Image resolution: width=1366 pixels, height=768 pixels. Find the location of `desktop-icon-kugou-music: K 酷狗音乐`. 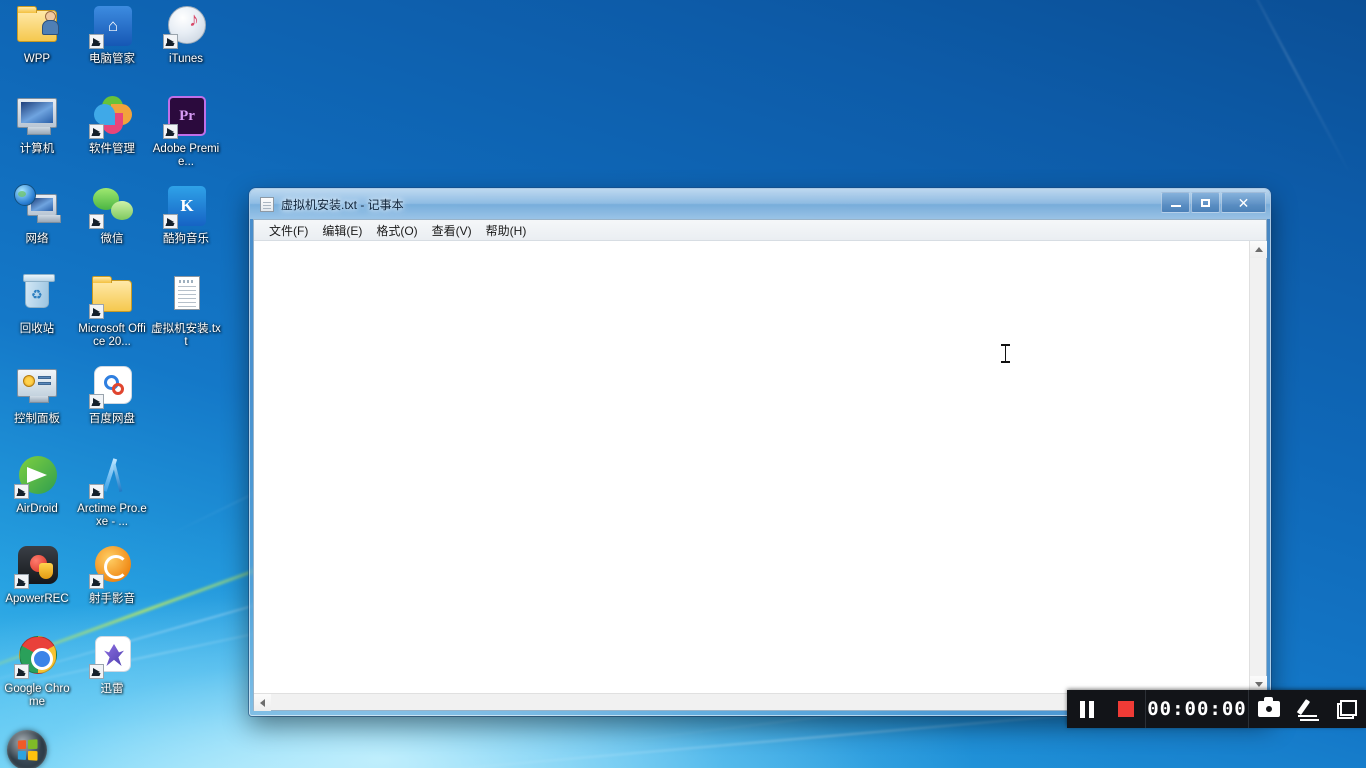

desktop-icon-kugou-music: K 酷狗音乐 is located at coordinates (186, 214).